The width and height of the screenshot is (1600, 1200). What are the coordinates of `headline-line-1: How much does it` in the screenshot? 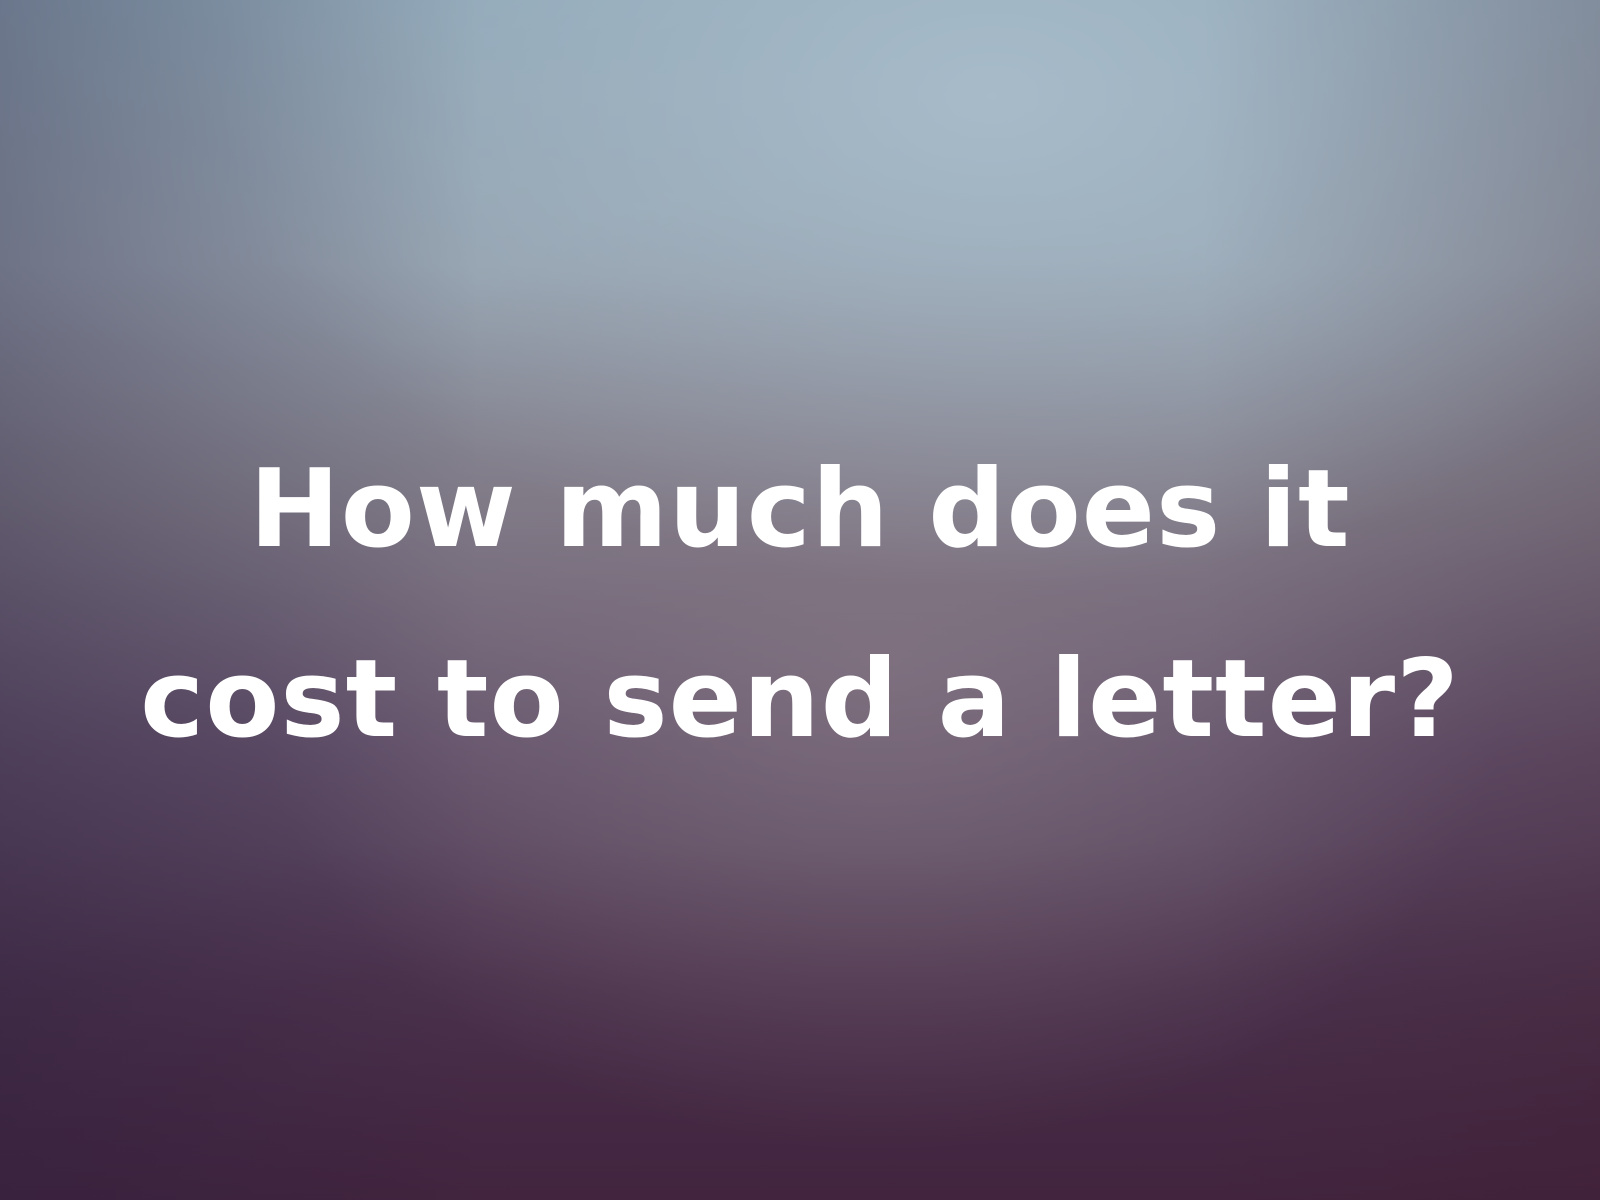 It's located at (800, 509).